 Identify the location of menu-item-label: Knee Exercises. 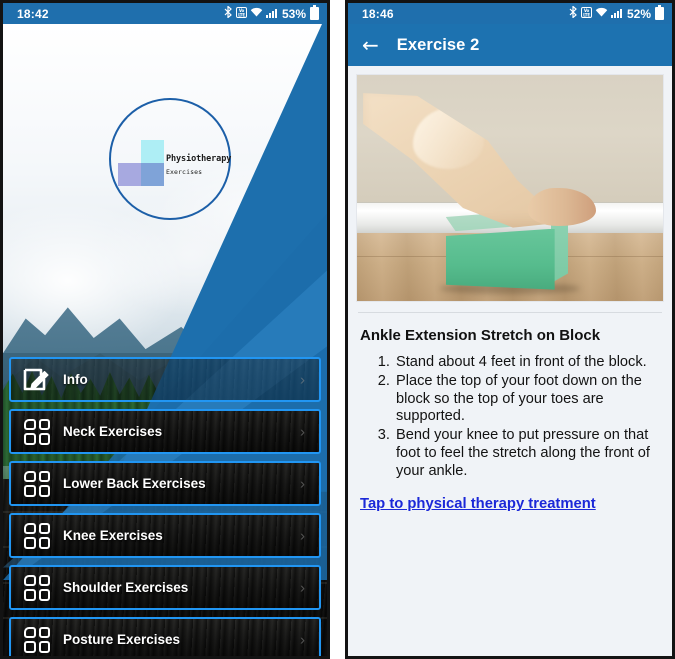
(113, 535).